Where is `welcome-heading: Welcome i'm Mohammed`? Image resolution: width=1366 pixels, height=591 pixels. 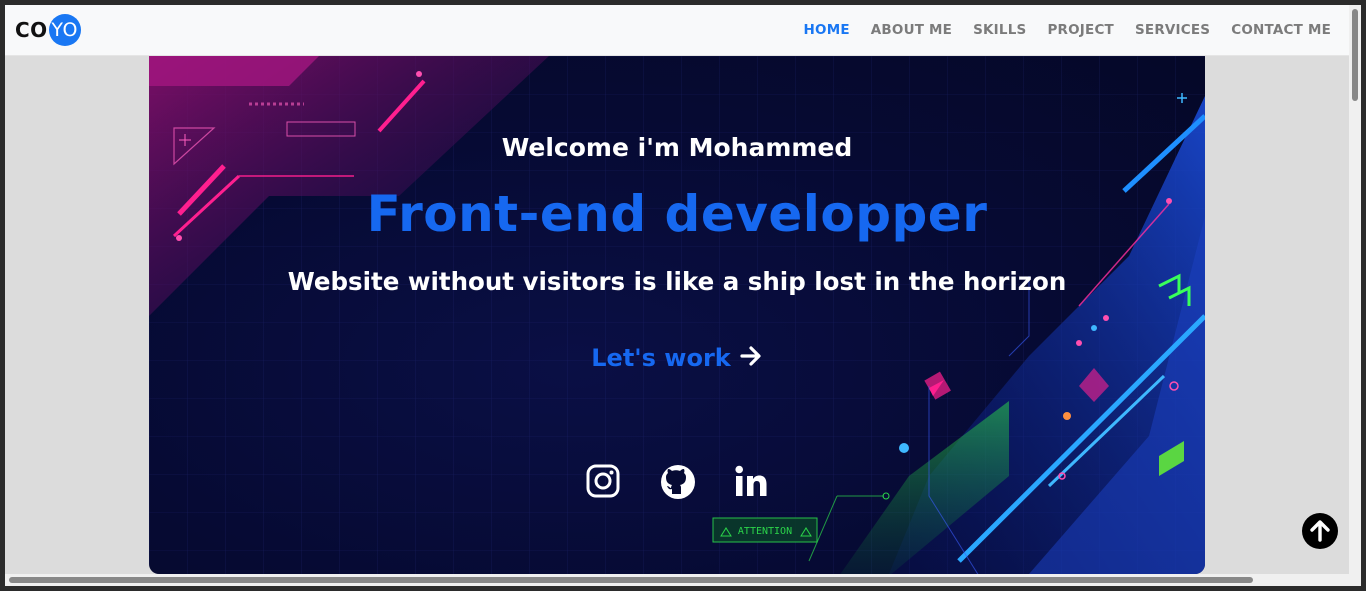
welcome-heading: Welcome i'm Mohammed is located at coordinates (677, 147).